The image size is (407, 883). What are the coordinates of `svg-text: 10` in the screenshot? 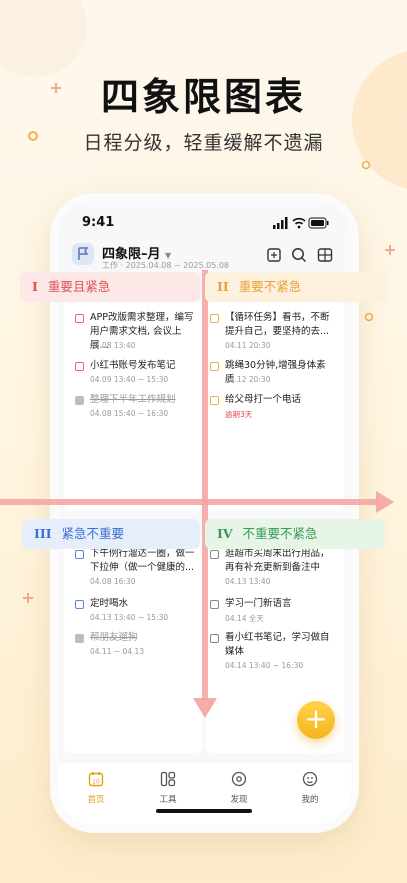 It's located at (96, 782).